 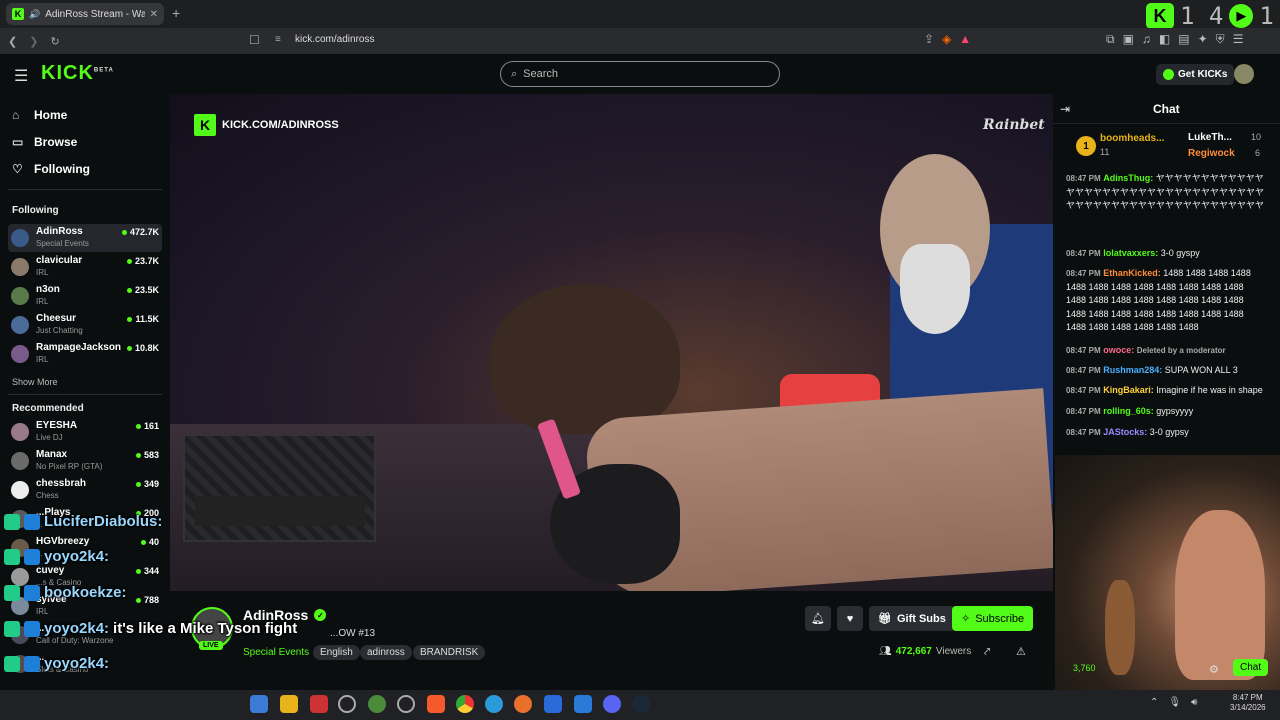 I want to click on channel-category: Just Chatting, so click(x=59, y=330).